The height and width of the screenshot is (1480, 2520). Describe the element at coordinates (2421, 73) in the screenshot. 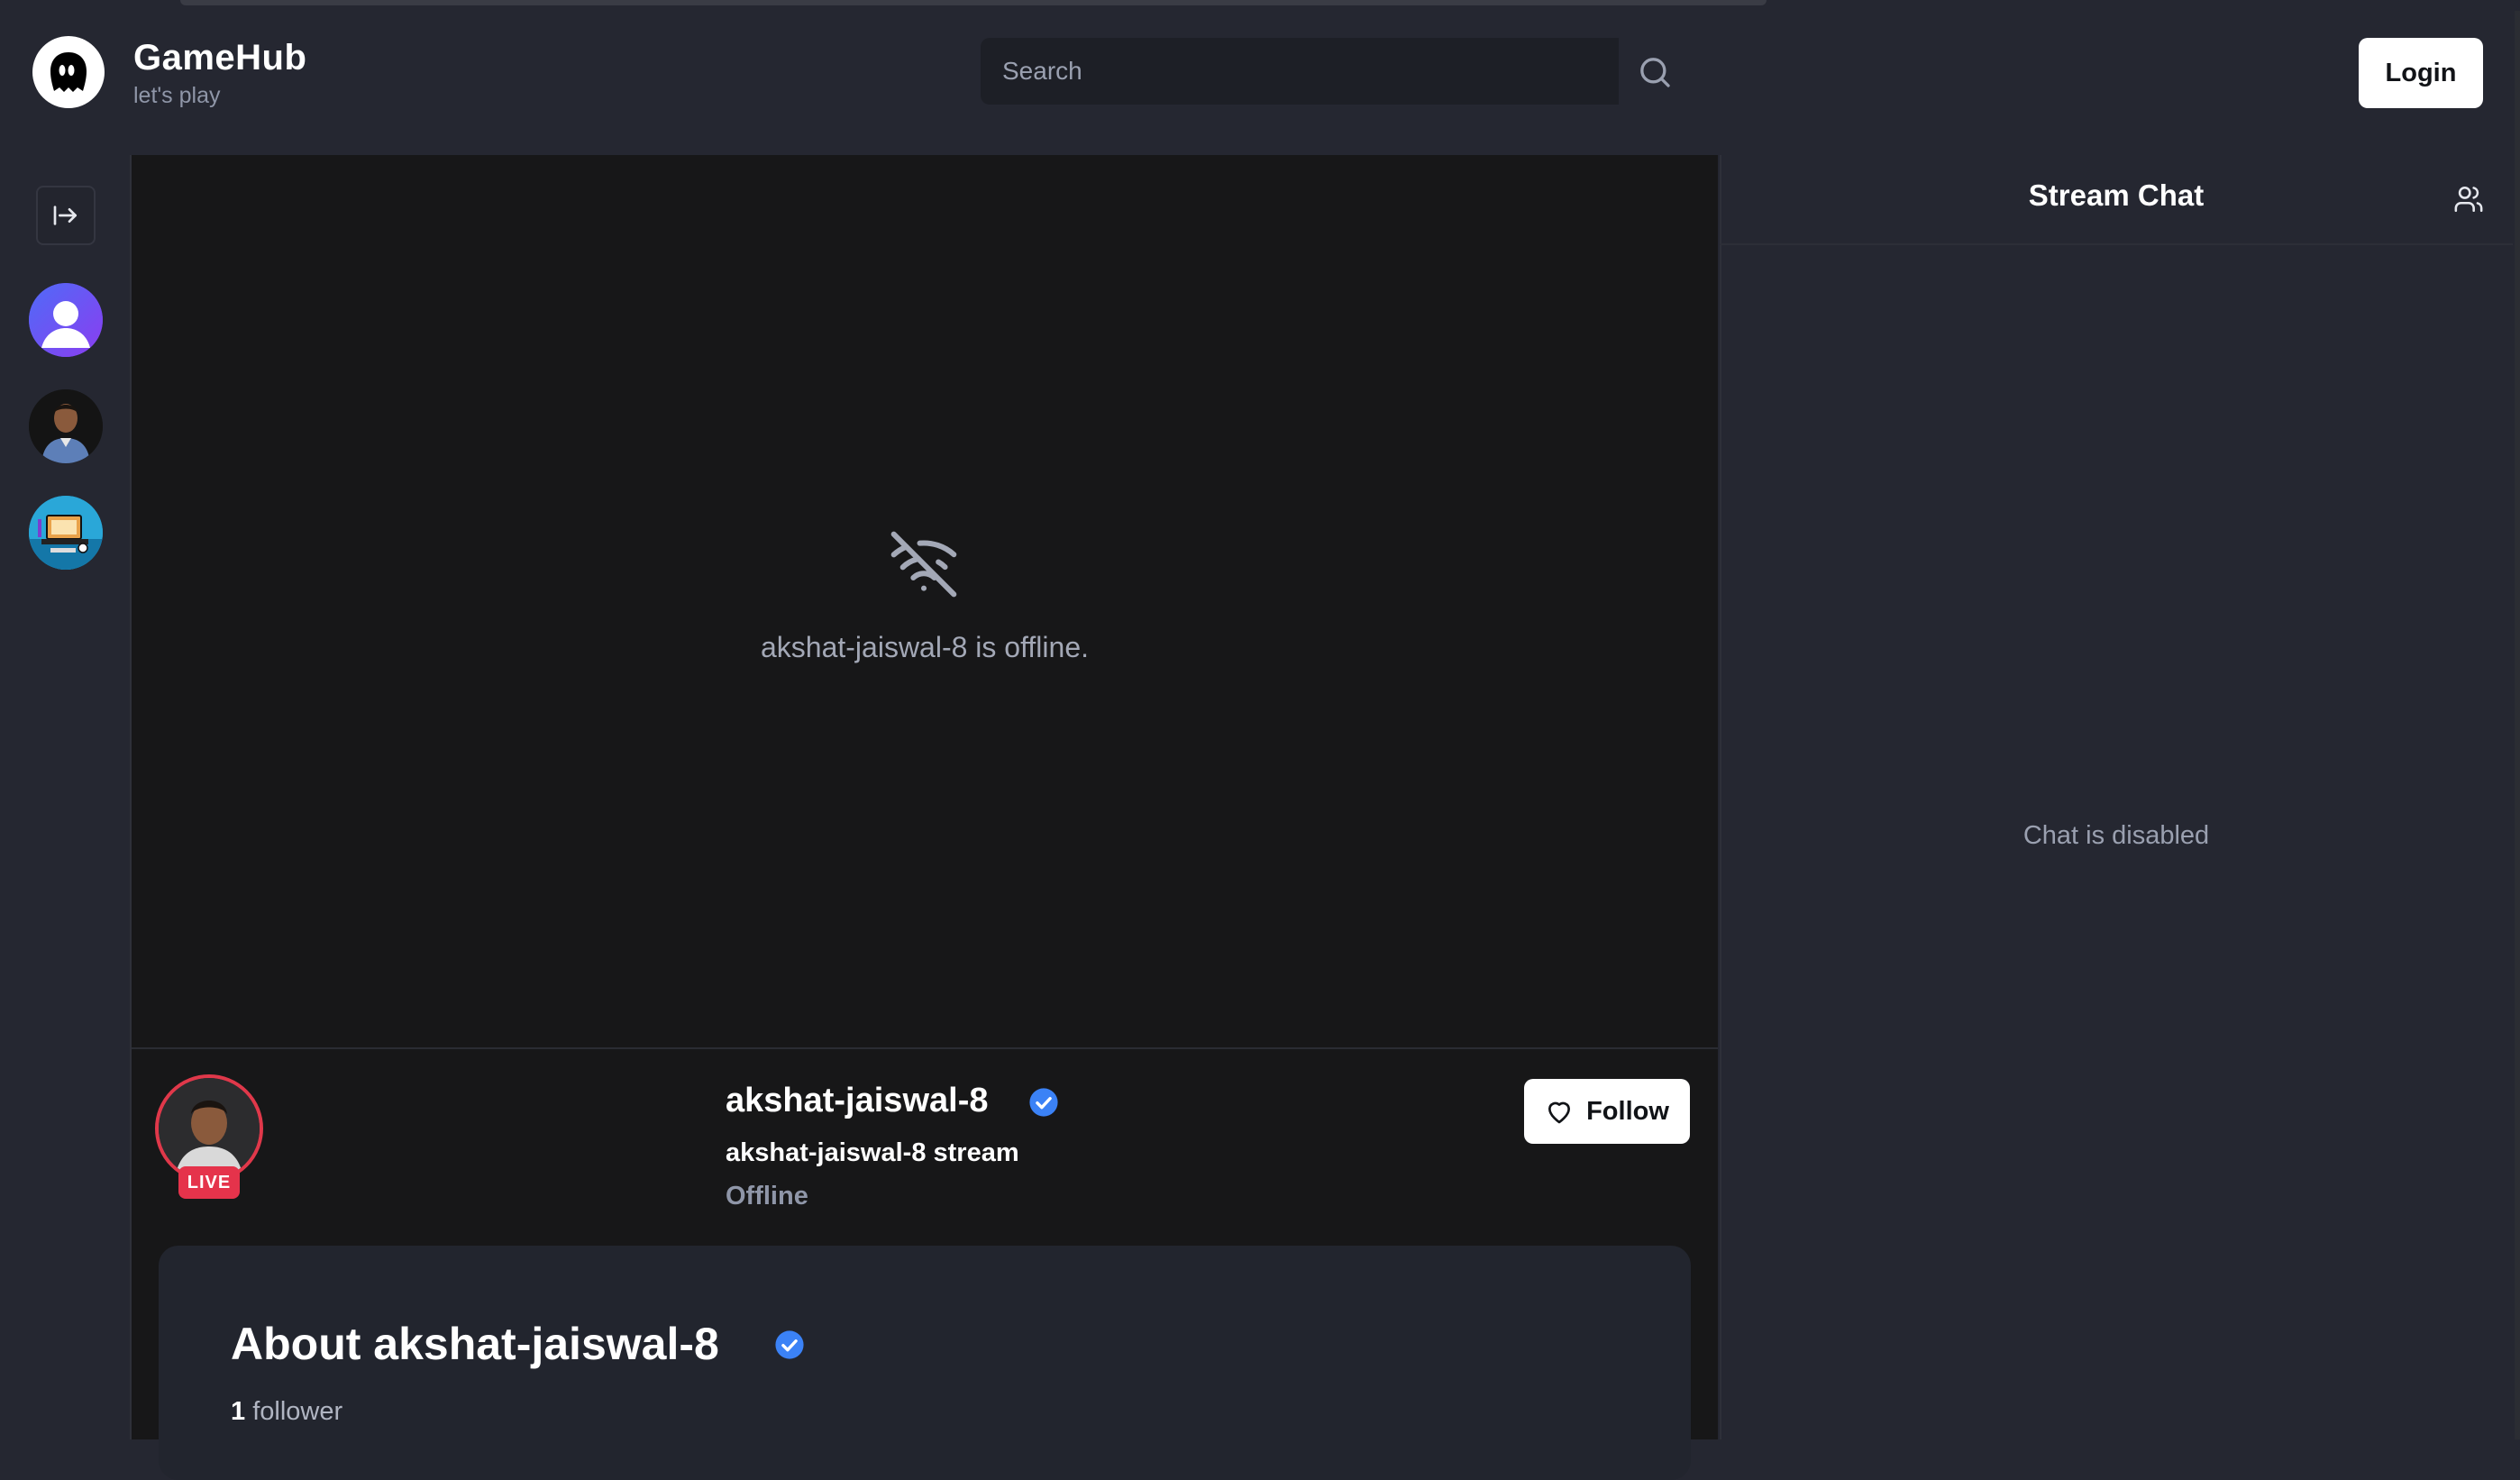

I see `login-button: Login` at that location.